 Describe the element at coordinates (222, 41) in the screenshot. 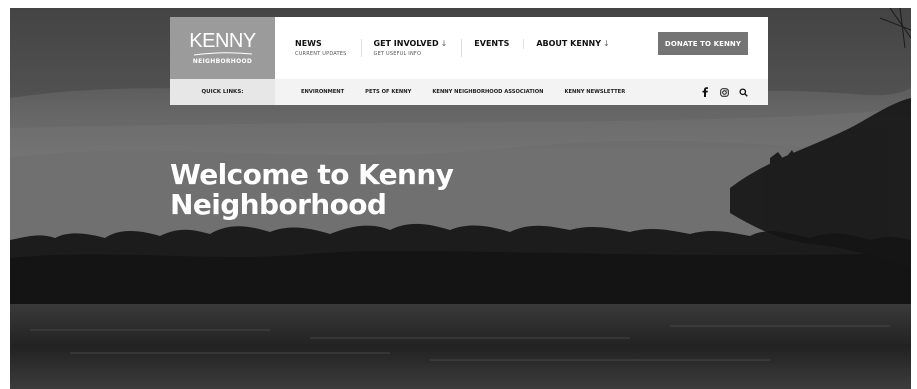

I see `logo-text: KENNY` at that location.